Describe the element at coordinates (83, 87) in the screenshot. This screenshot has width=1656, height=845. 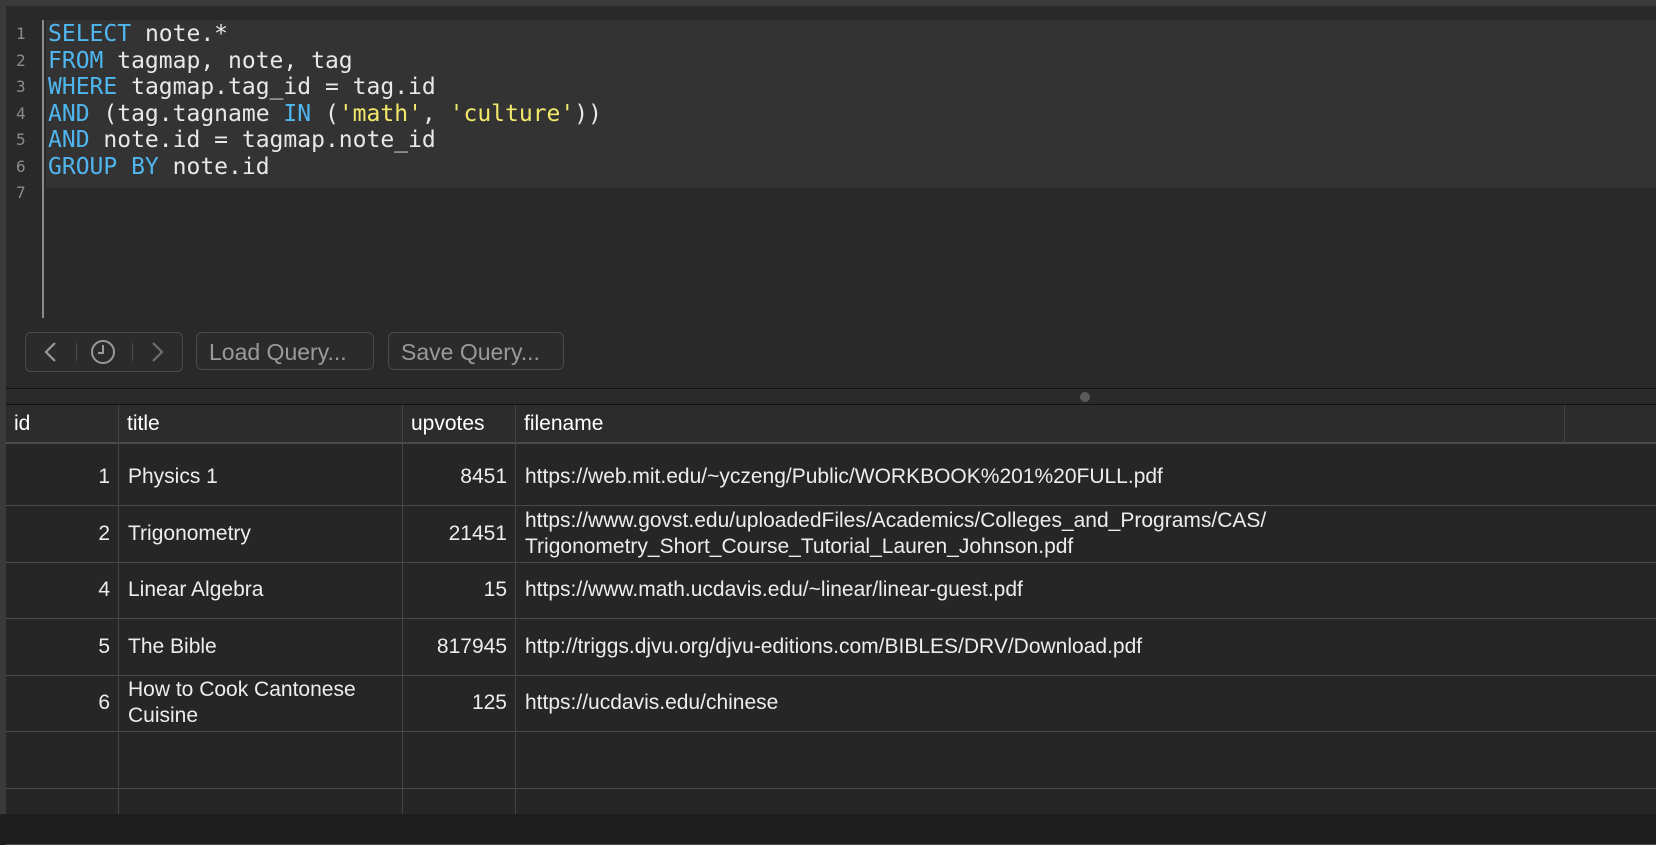
I see `sql-keyword: WHERE` at that location.